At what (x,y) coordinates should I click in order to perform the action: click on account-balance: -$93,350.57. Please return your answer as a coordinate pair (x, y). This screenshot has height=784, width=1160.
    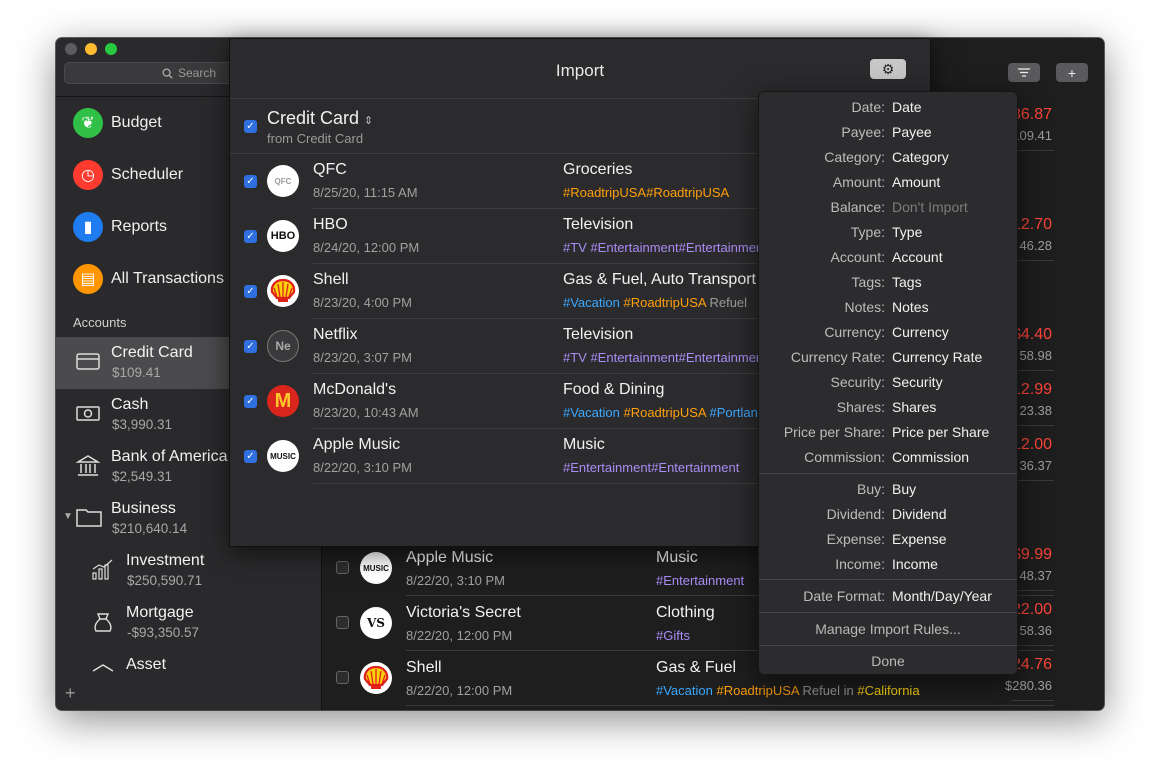
    Looking at the image, I should click on (163, 632).